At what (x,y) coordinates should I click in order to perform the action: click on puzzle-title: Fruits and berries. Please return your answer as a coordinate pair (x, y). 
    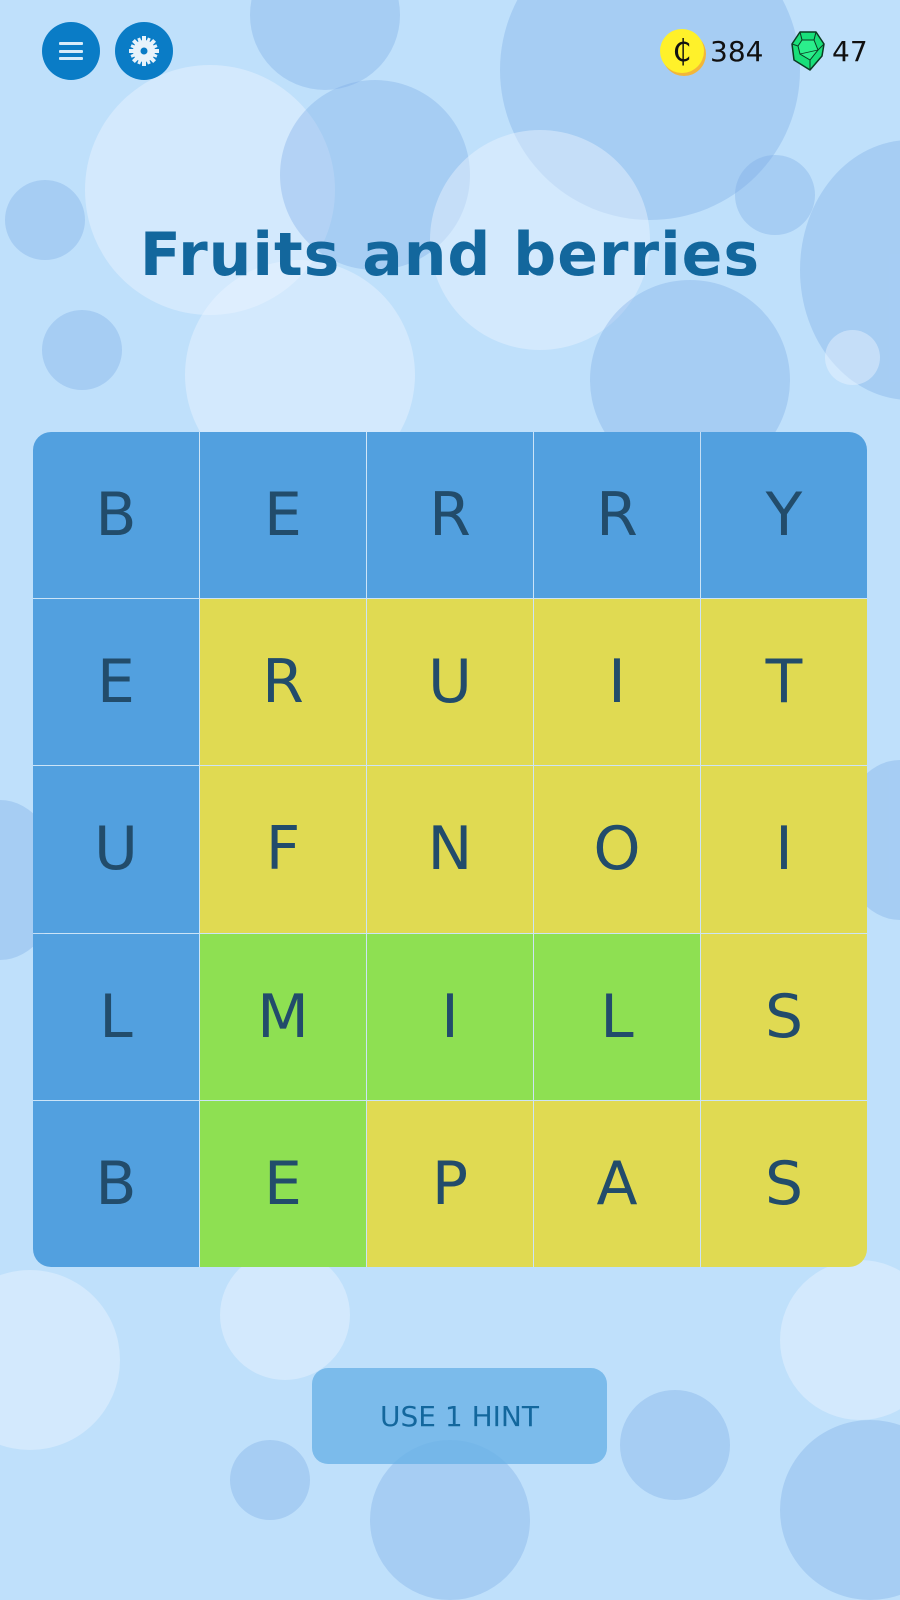
    Looking at the image, I should click on (450, 255).